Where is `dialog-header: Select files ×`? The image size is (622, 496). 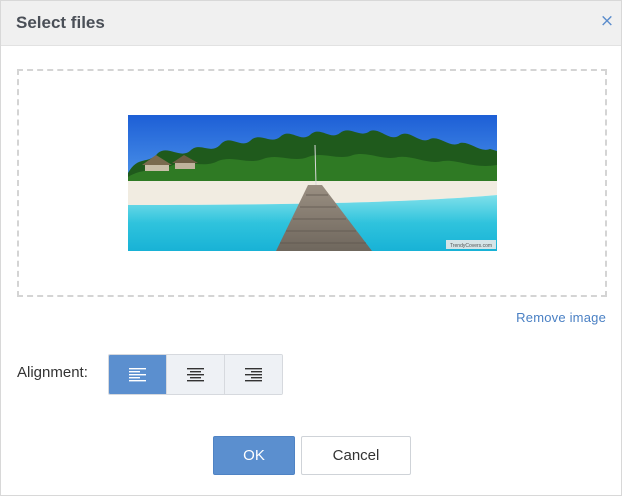
dialog-header: Select files × is located at coordinates (311, 23).